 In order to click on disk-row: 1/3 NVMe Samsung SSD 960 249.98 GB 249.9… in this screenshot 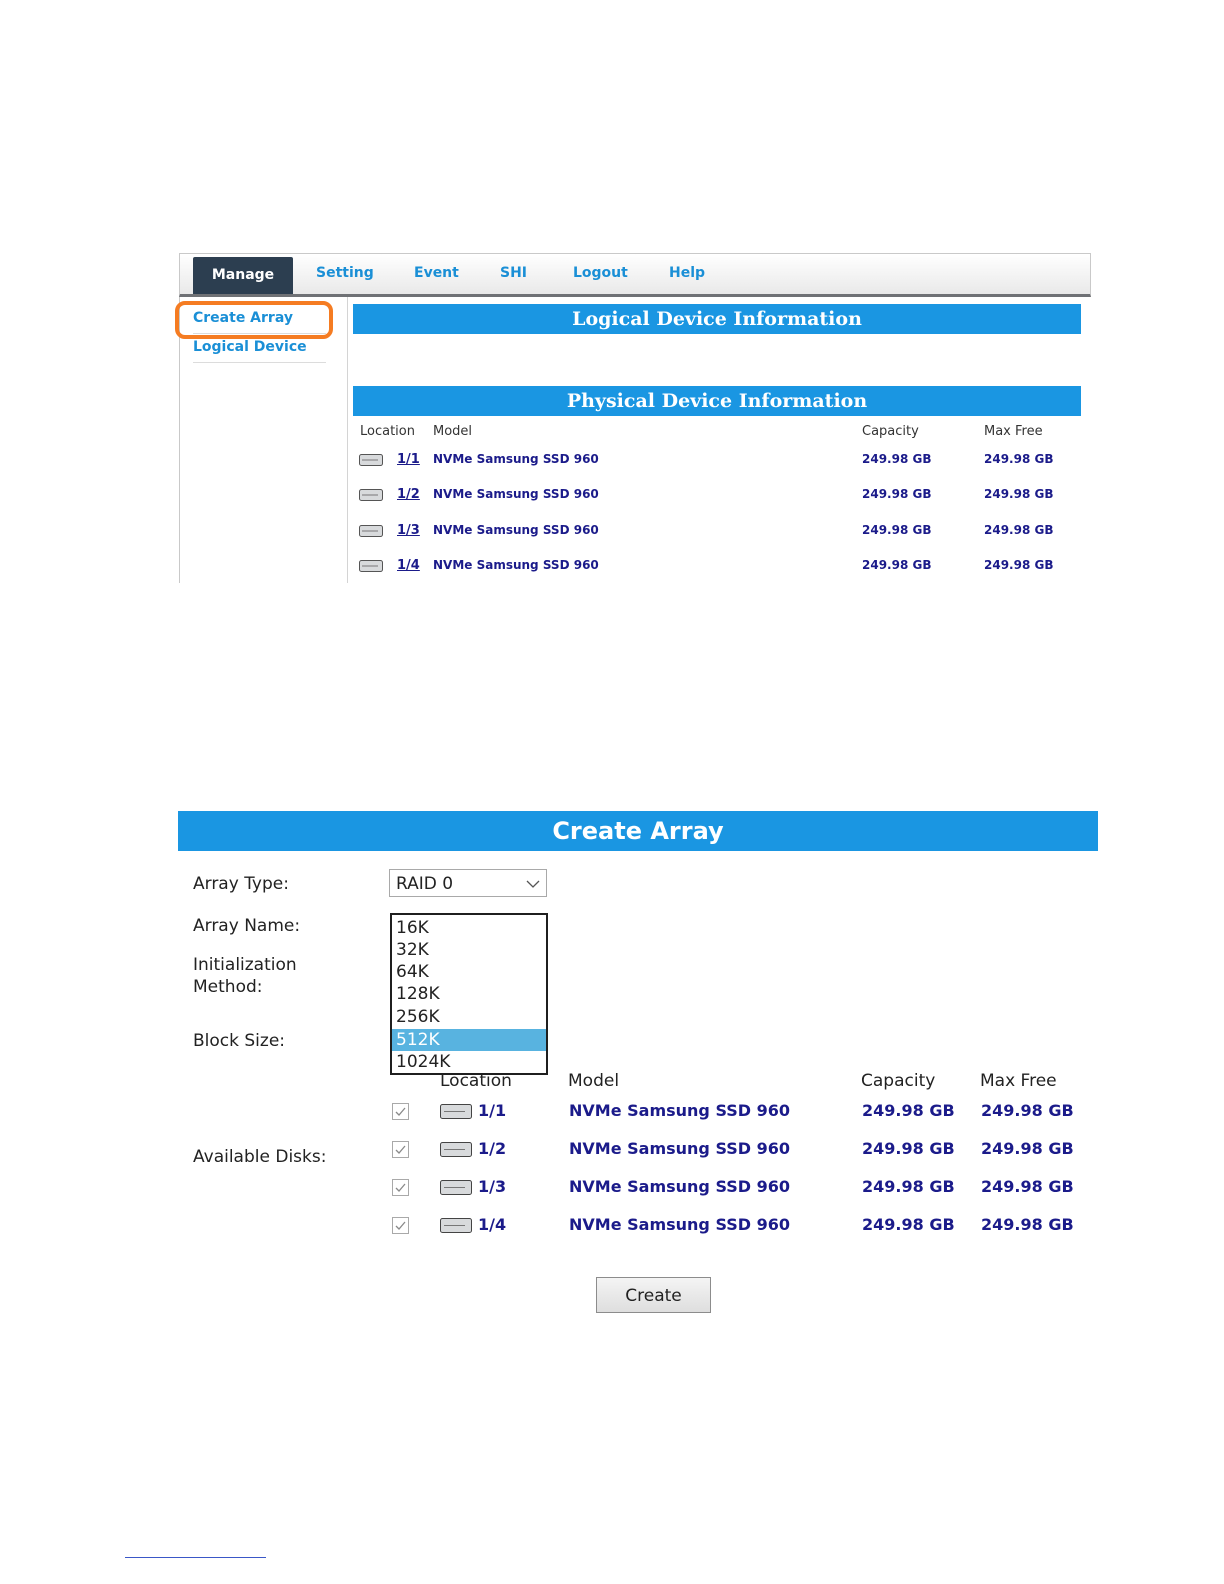, I will do `click(740, 1189)`.